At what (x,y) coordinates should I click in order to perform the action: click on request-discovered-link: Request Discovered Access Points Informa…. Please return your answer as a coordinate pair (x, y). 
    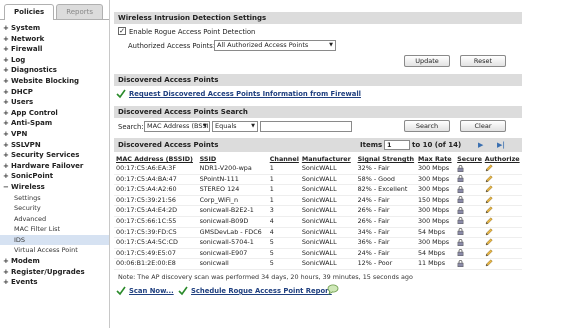
    Looking at the image, I should click on (245, 94).